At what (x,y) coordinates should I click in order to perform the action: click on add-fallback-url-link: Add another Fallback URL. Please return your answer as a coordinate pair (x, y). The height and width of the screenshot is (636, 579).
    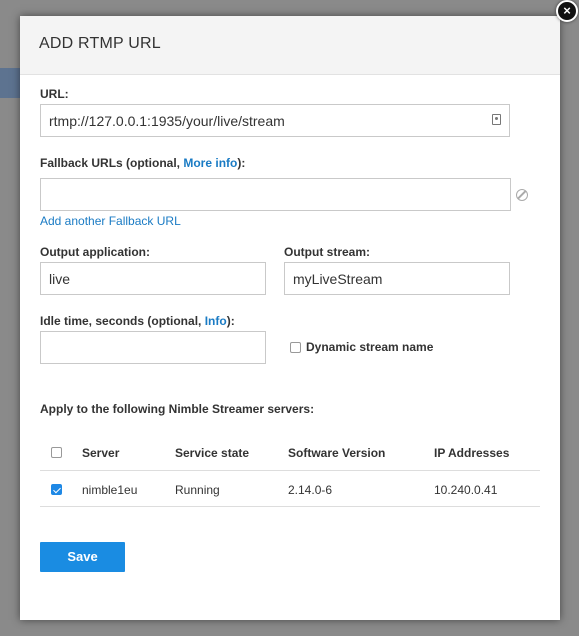
    Looking at the image, I should click on (110, 221).